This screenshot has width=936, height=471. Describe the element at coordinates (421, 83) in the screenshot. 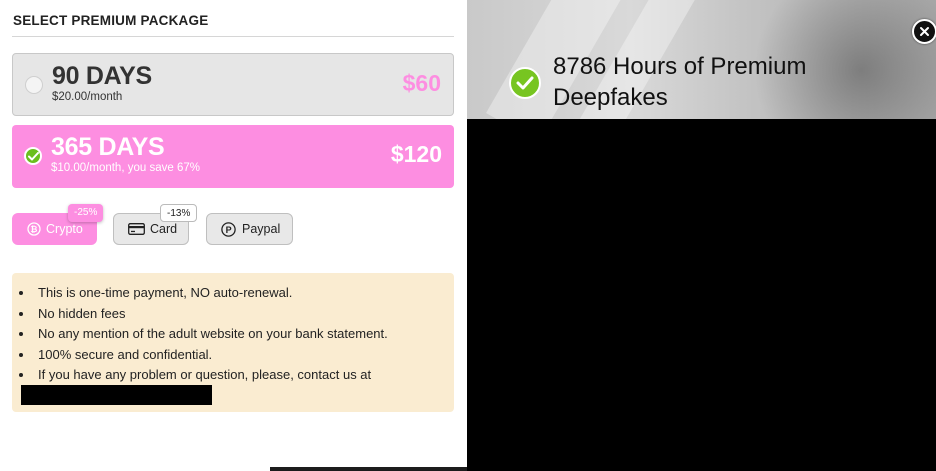

I see `package-price: $60` at that location.